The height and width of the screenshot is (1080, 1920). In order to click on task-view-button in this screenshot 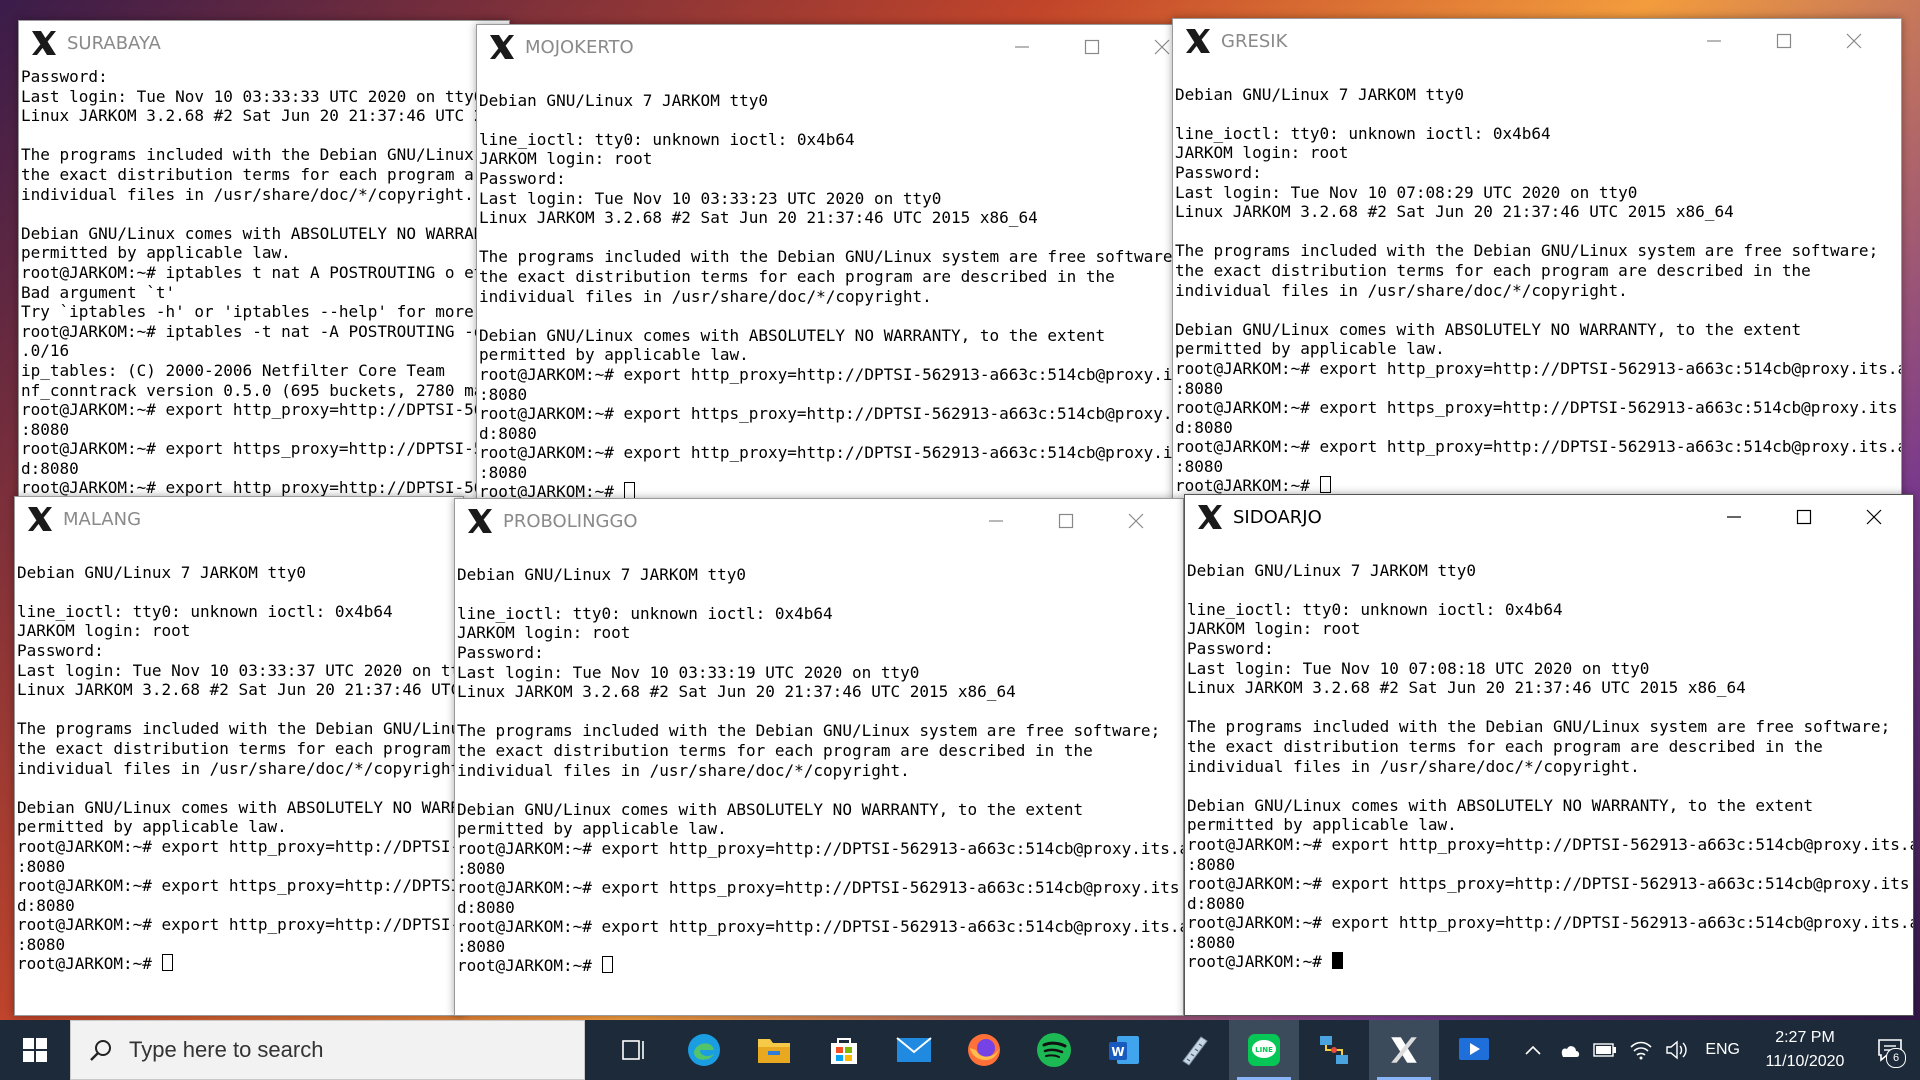, I will do `click(634, 1050)`.